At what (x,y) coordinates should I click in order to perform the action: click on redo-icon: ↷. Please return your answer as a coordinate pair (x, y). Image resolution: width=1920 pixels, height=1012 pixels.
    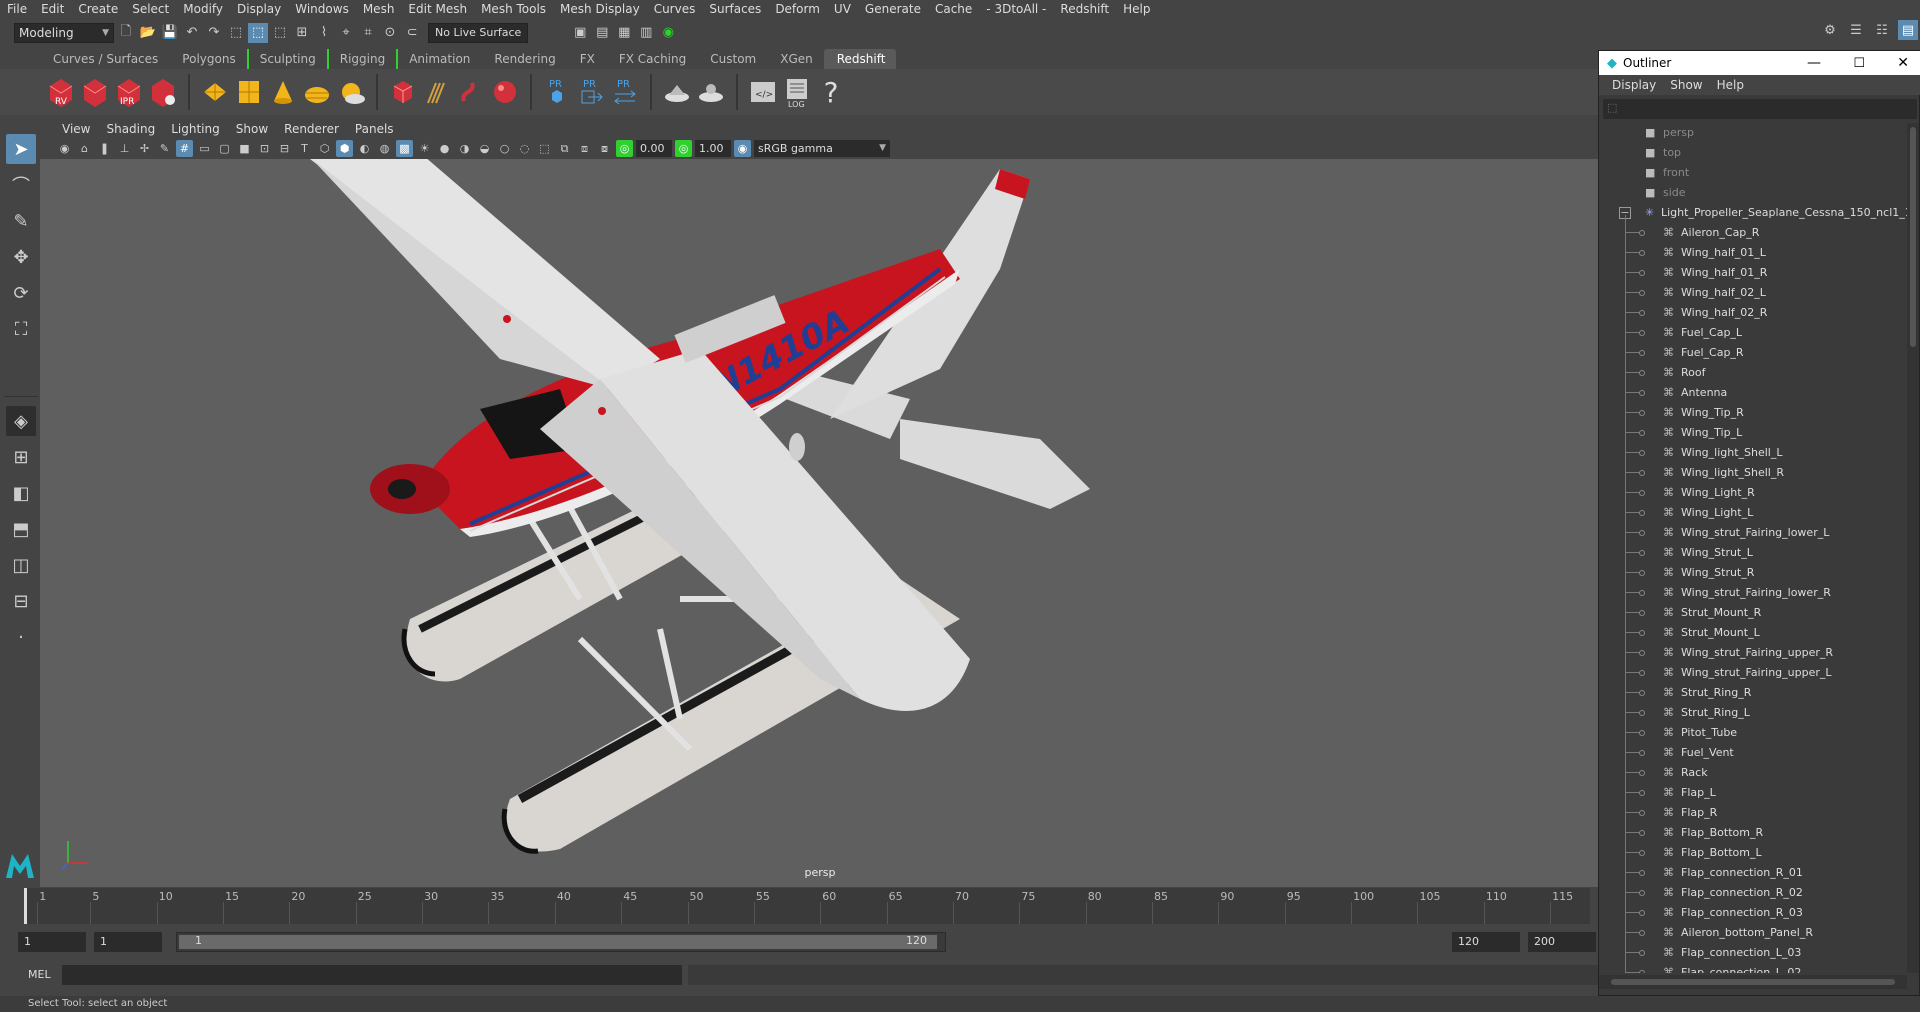
    Looking at the image, I should click on (214, 33).